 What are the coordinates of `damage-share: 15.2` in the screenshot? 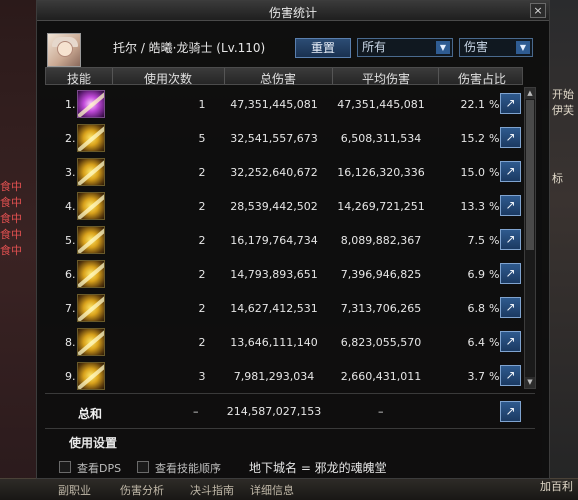 It's located at (473, 138).